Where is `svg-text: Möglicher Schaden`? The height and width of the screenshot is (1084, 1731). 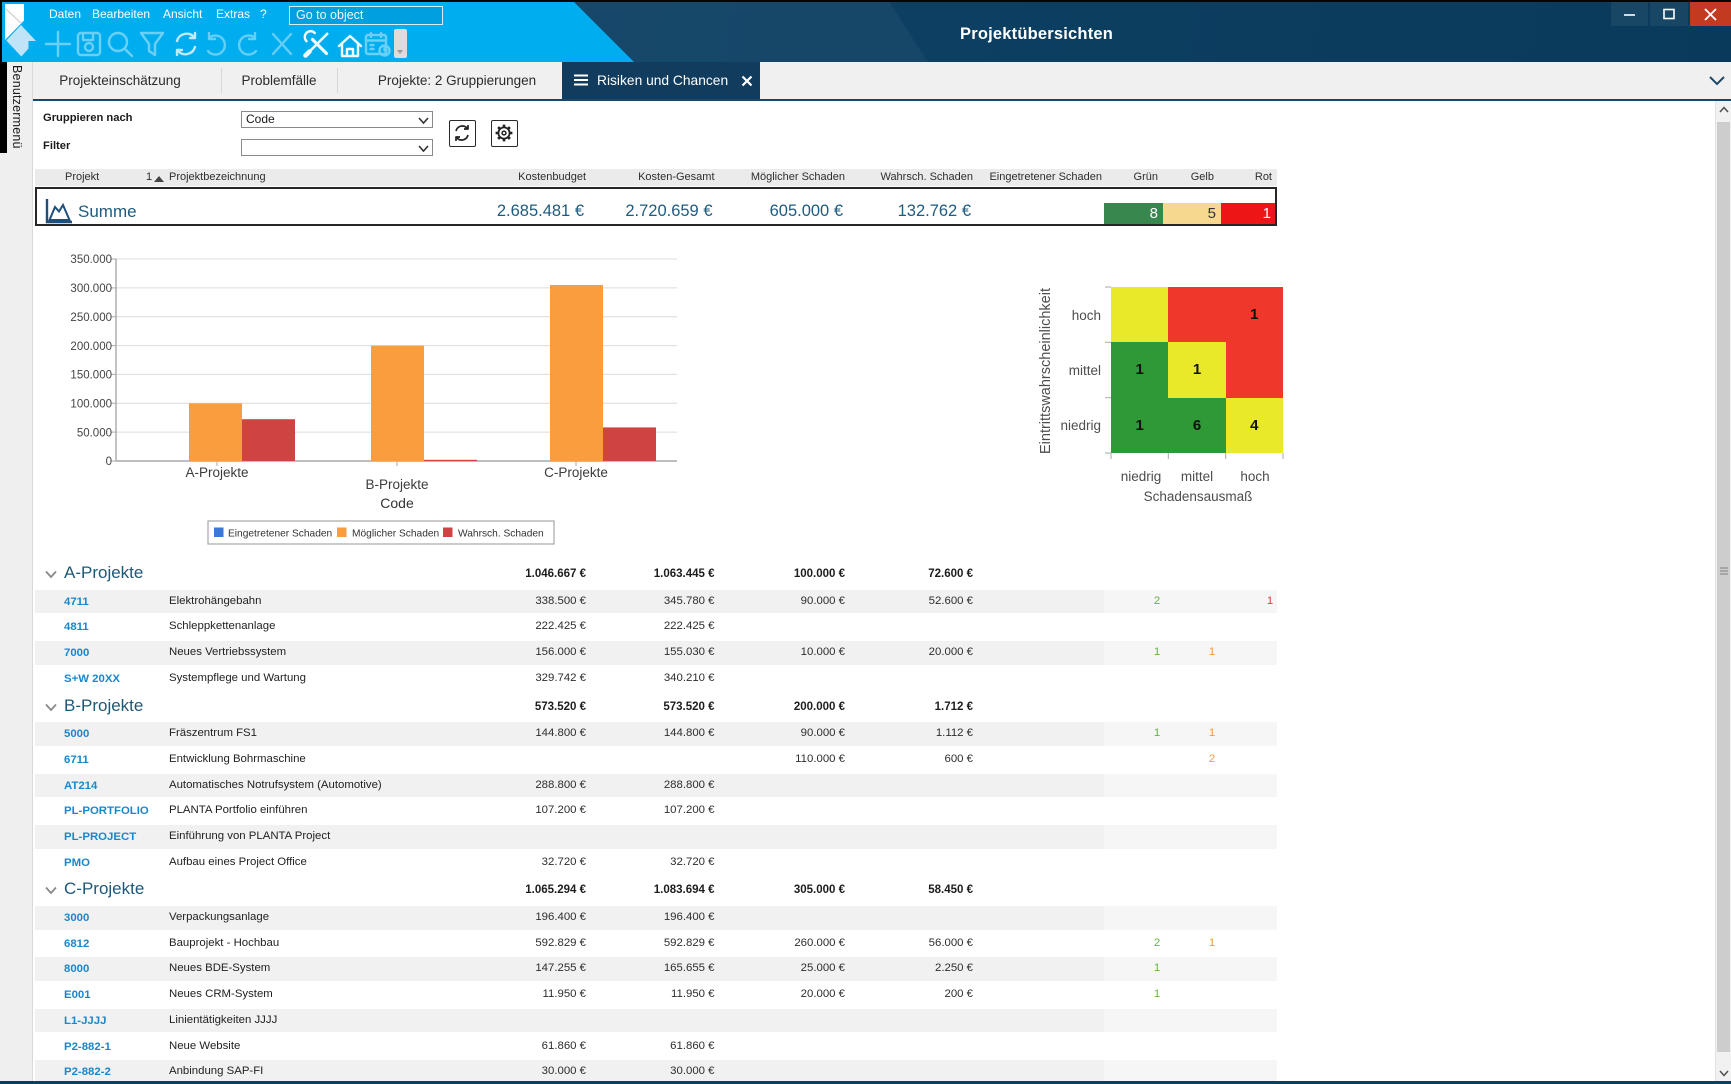
svg-text: Möglicher Schaden is located at coordinates (395, 534).